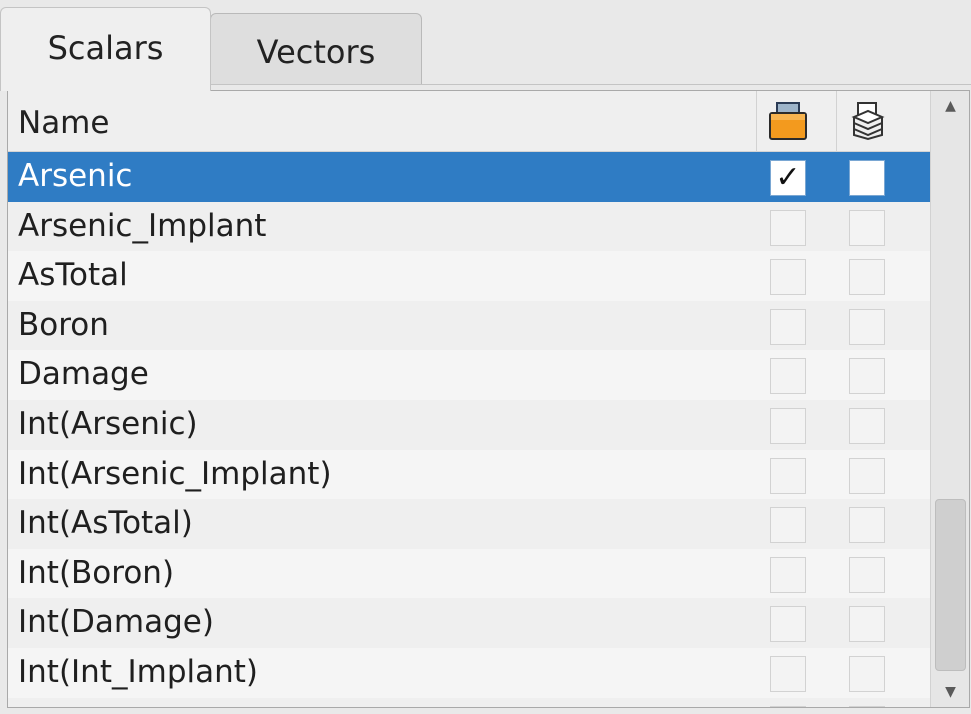 This screenshot has width=971, height=714. What do you see at coordinates (469, 474) in the screenshot?
I see `table-row: Int(Arsenic_Implant)` at bounding box center [469, 474].